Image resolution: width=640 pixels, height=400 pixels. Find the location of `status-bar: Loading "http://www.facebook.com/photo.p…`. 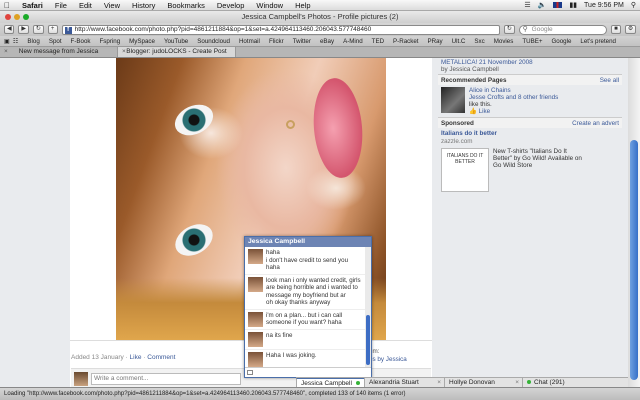

status-bar: Loading "http://www.facebook.com/photo.p… is located at coordinates (320, 393).